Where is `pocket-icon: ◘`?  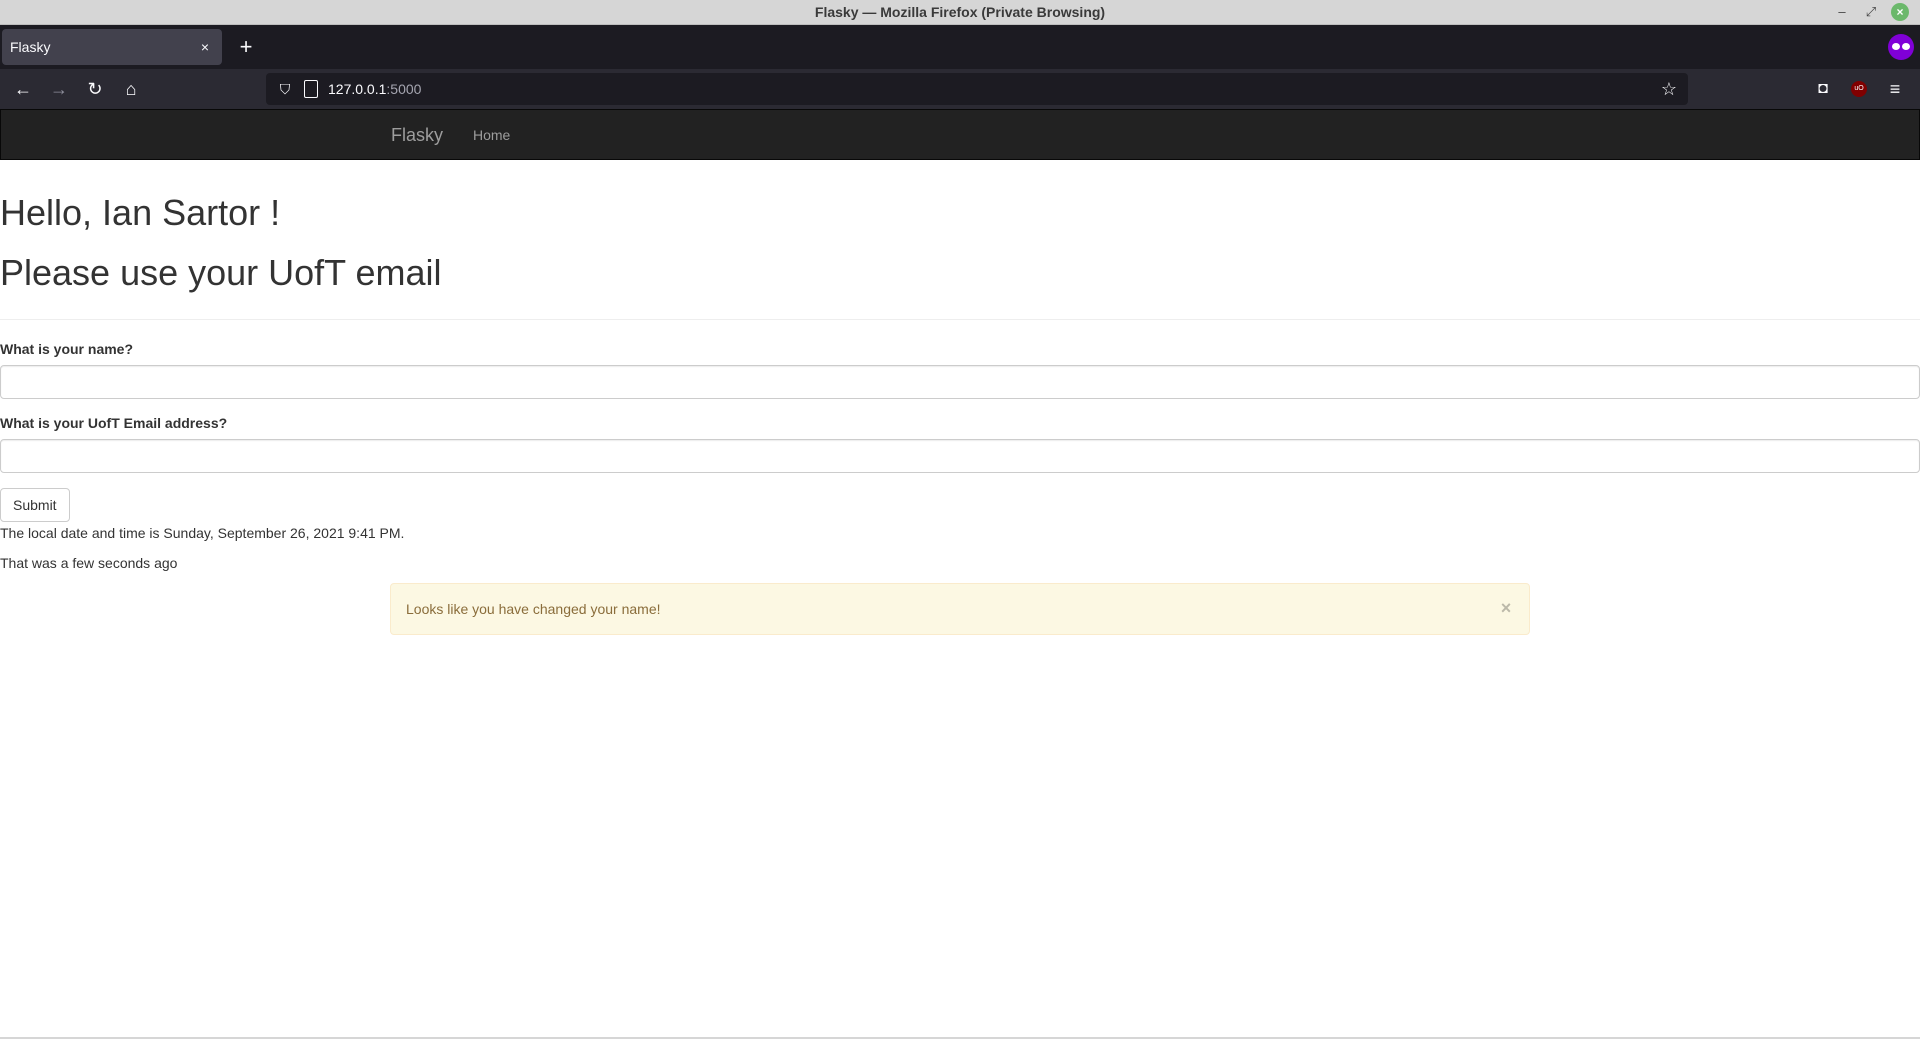
pocket-icon: ◘ is located at coordinates (1823, 89).